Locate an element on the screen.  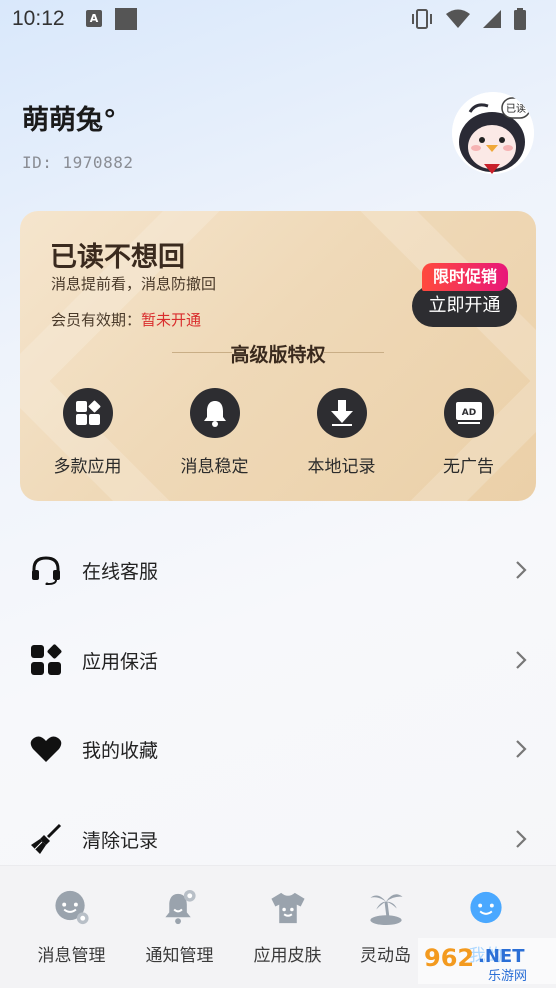
feature-label: 本地记录 is located at coordinates (341, 467).